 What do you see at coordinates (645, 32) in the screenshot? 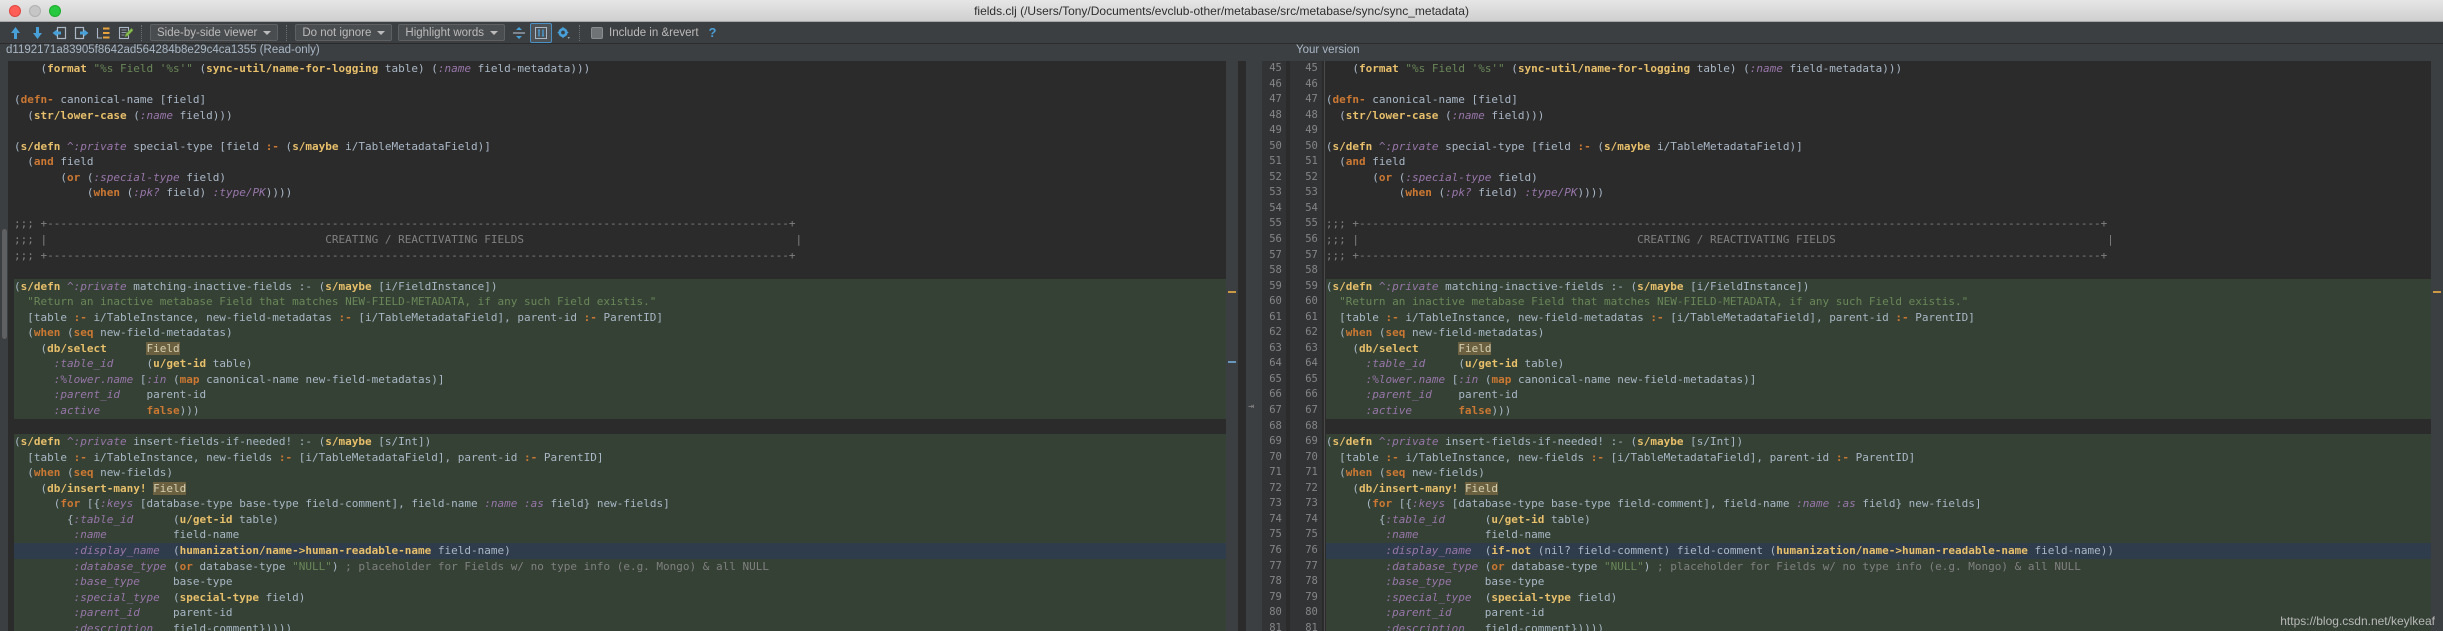
I see `include-in-revert-checkbox: Include in &revert` at bounding box center [645, 32].